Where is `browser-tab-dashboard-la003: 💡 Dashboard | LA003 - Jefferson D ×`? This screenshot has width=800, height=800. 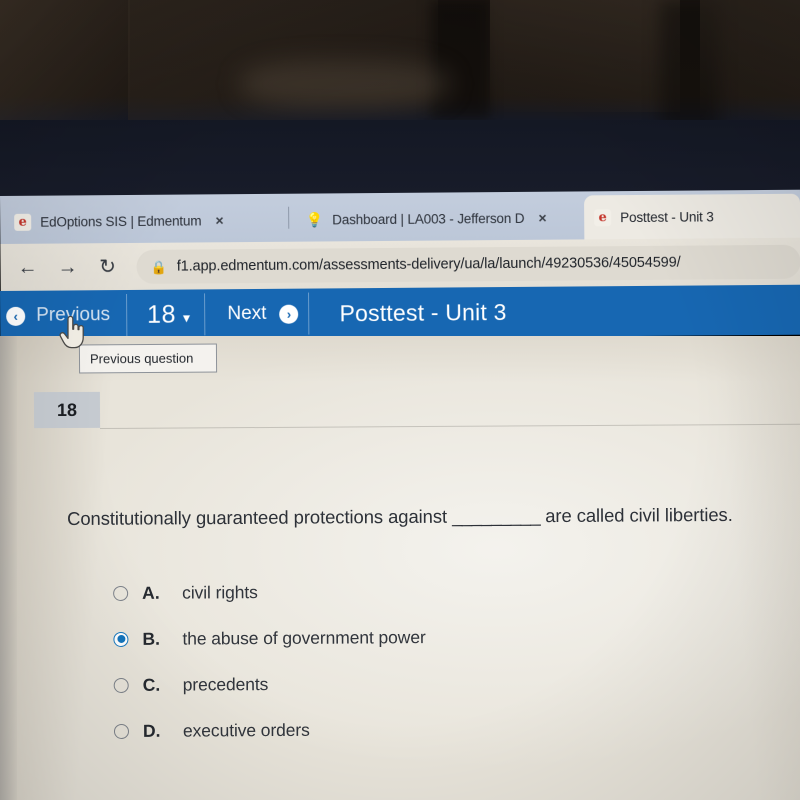
browser-tab-dashboard-la003: 💡 Dashboard | LA003 - Jefferson D × is located at coordinates (438, 218).